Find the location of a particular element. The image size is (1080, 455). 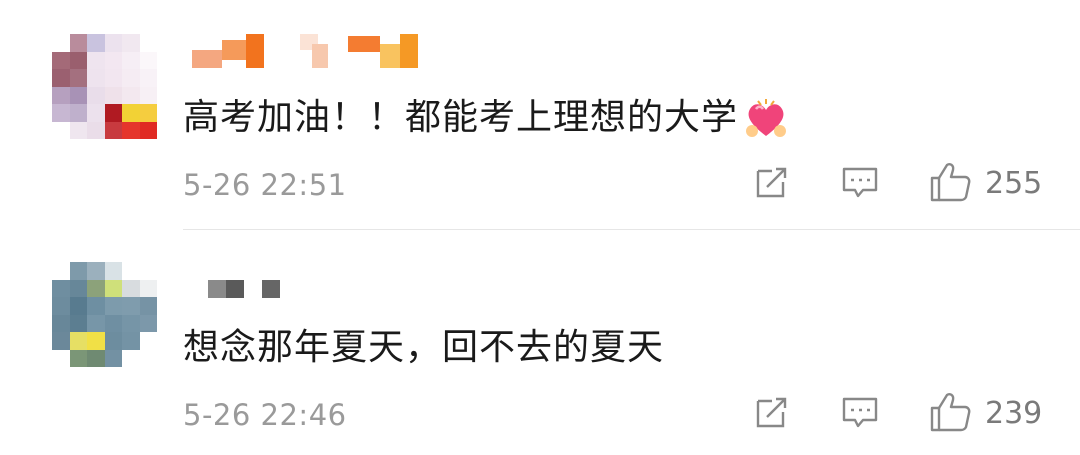

heart-hands-emoji is located at coordinates (766, 118).